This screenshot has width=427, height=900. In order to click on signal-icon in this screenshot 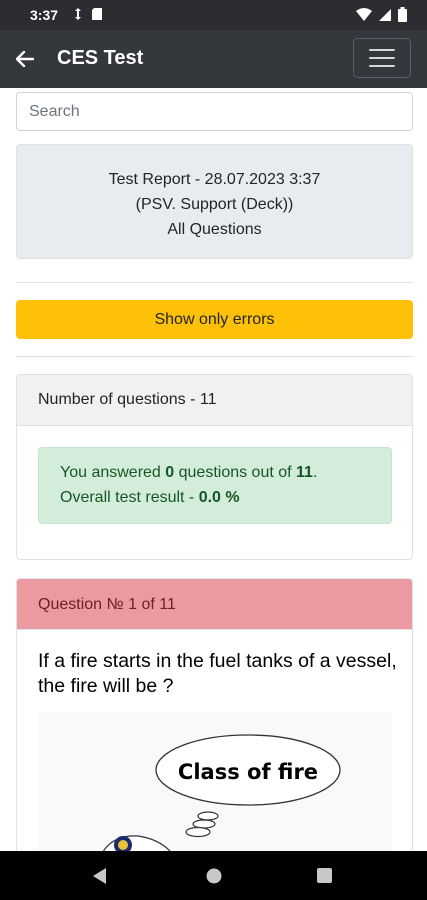, I will do `click(385, 14)`.